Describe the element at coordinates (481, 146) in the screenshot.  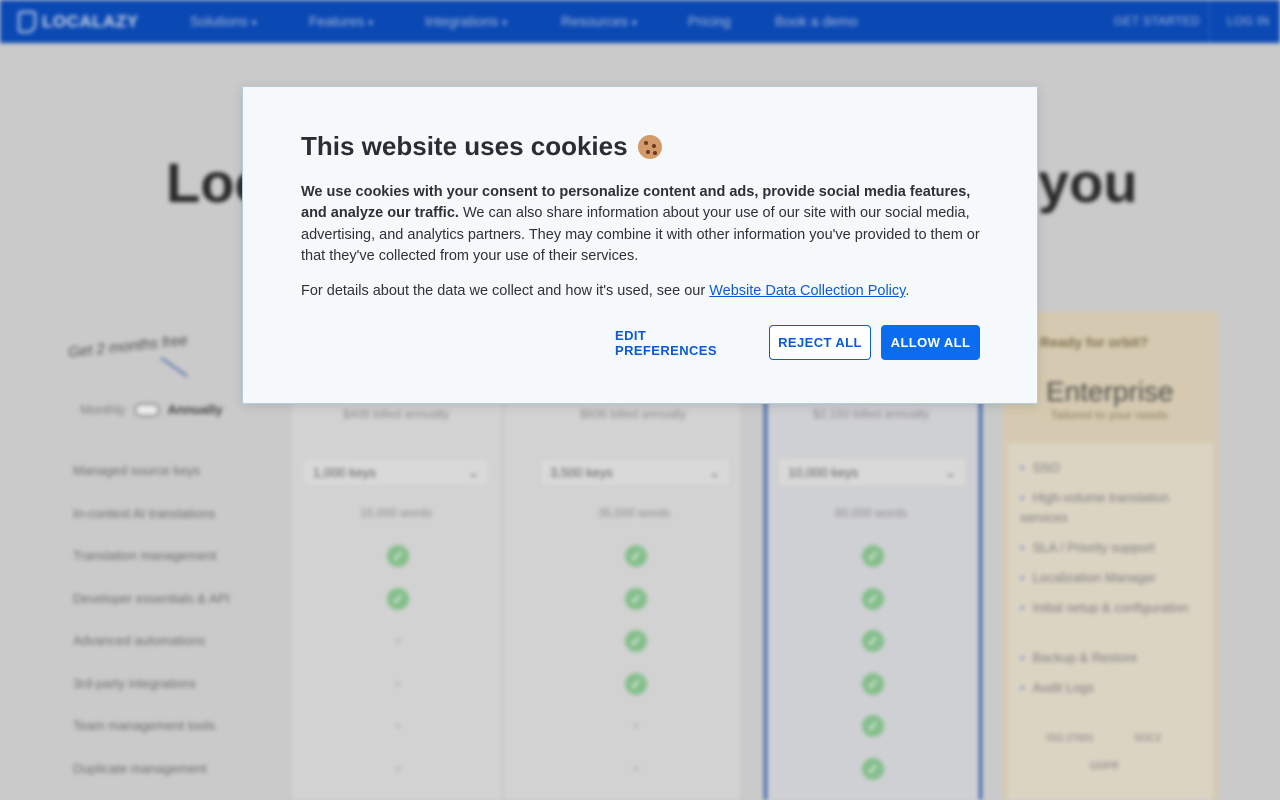
I see `cookie-dialog-title: This website uses cookies` at that location.